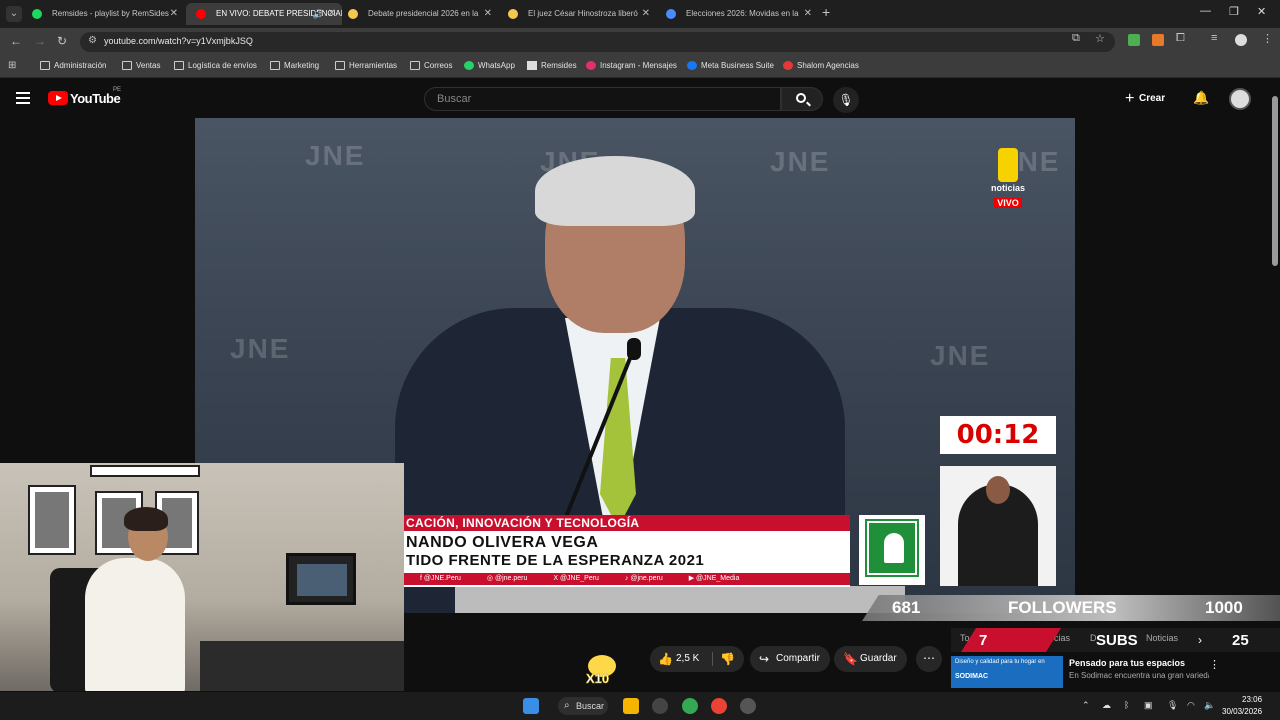 The width and height of the screenshot is (1280, 720). I want to click on youtube-logo-icon, so click(58, 98).